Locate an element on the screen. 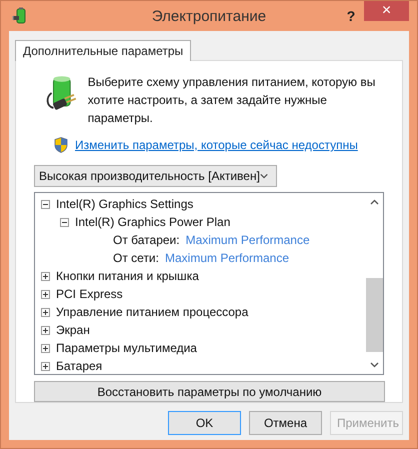 This screenshot has width=418, height=449. scroll-thumb is located at coordinates (374, 315).